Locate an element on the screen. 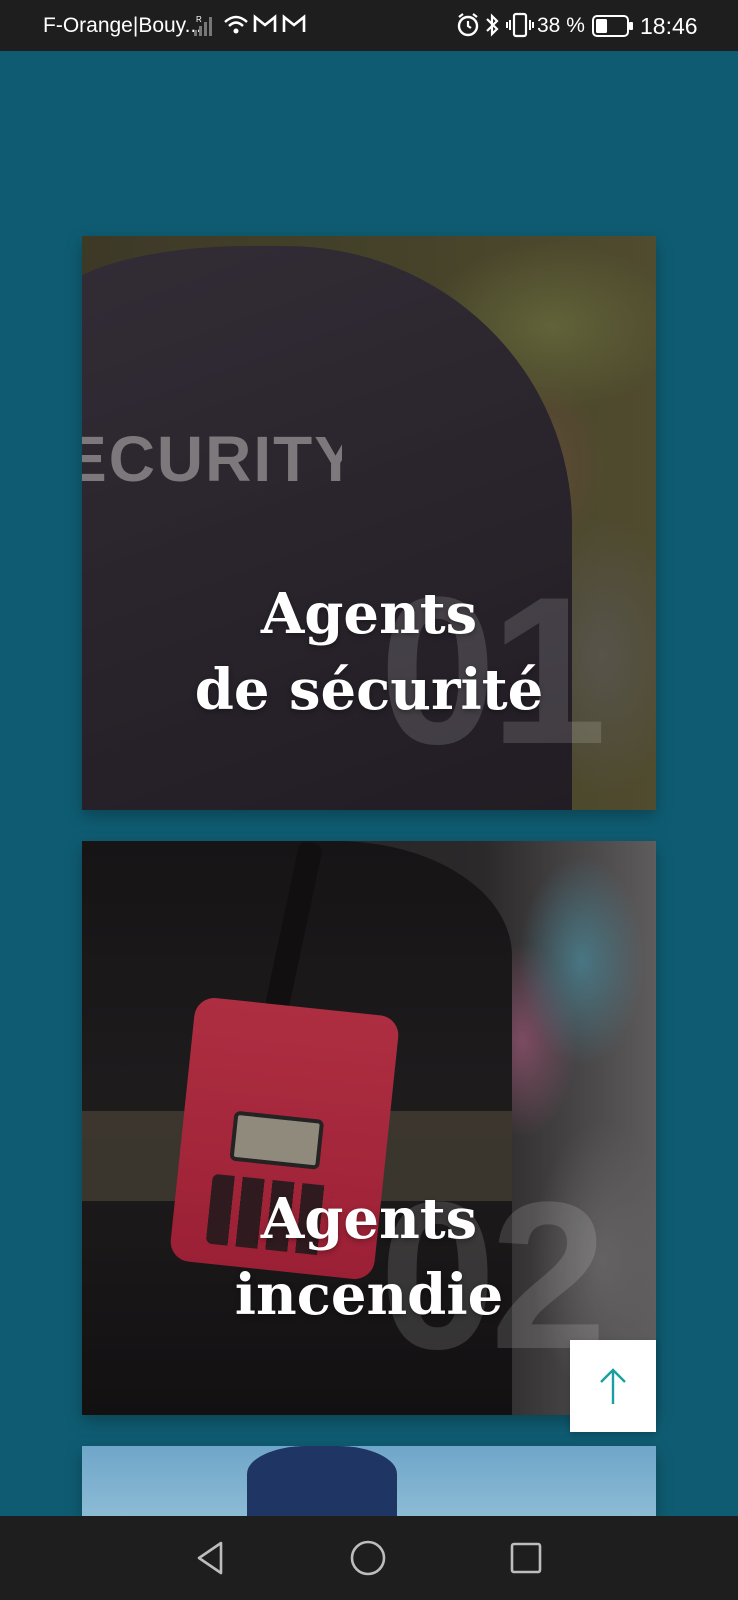 The image size is (738, 1600). wifi-icon is located at coordinates (236, 28).